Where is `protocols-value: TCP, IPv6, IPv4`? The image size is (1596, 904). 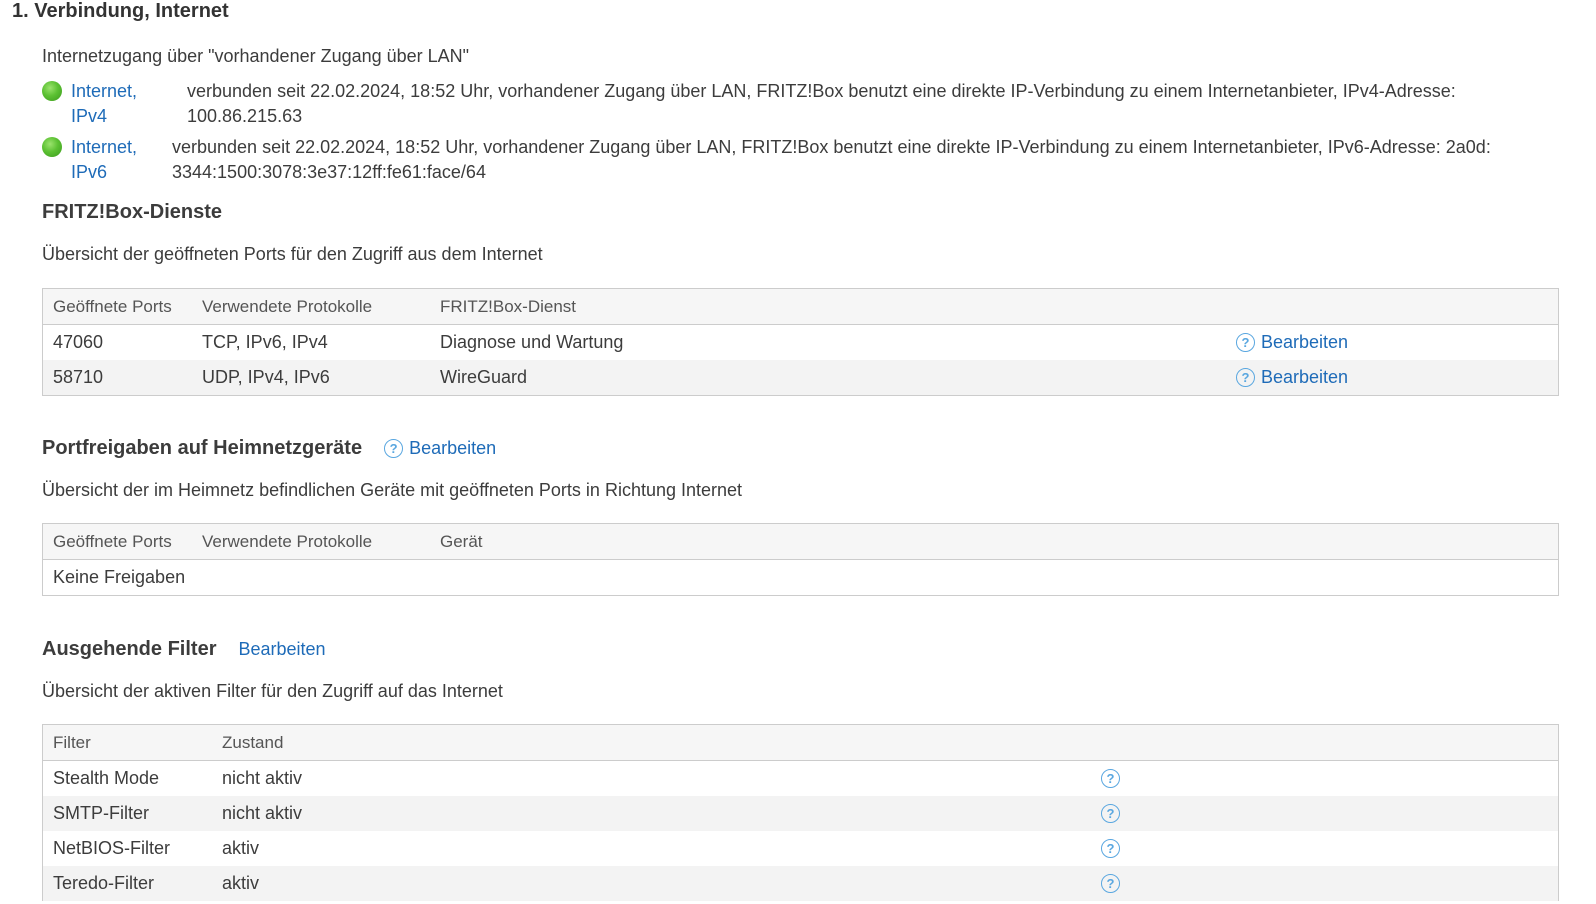
protocols-value: TCP, IPv6, IPv4 is located at coordinates (265, 342).